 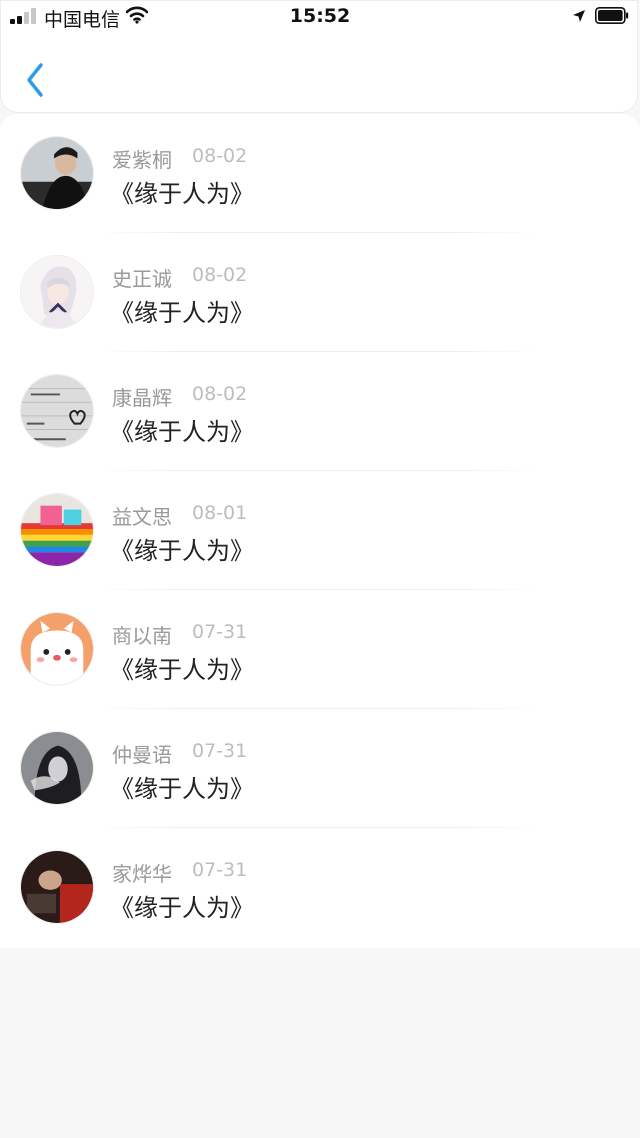 I want to click on list-item: 爱紫桐 08-02 《缘于人为》, so click(x=320, y=173).